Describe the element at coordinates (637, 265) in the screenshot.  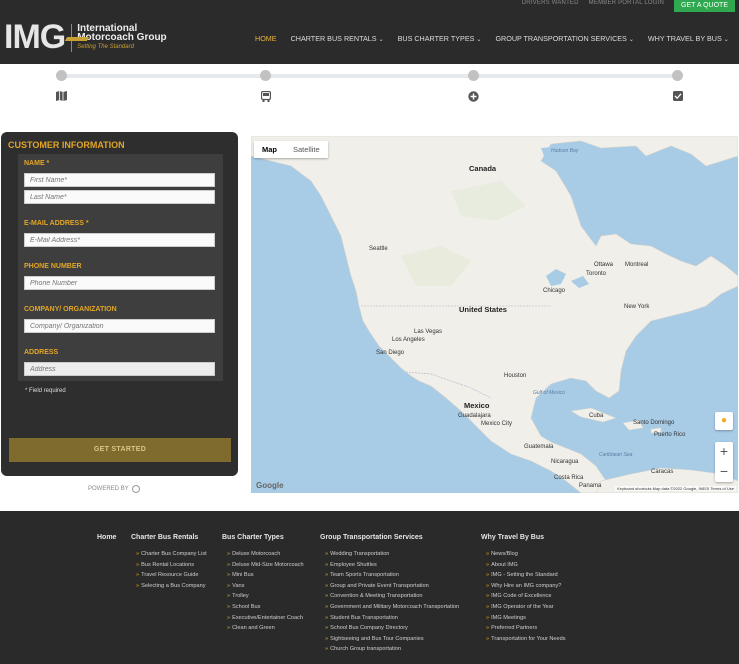
I see `map-label-montreal: Montreal` at that location.